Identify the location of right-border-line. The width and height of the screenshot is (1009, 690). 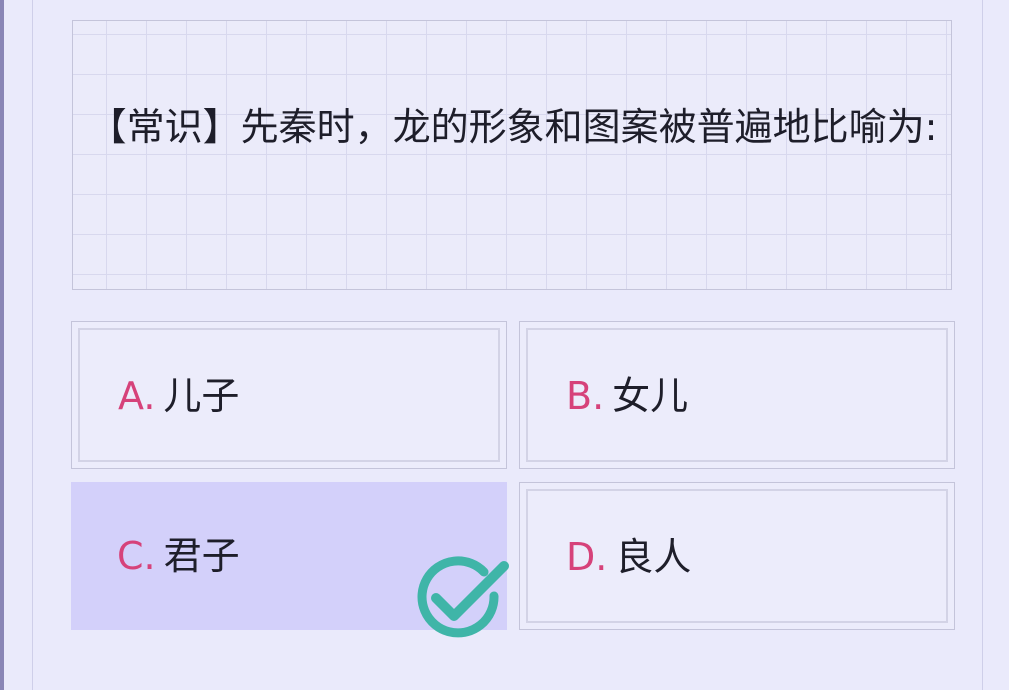
(982, 345).